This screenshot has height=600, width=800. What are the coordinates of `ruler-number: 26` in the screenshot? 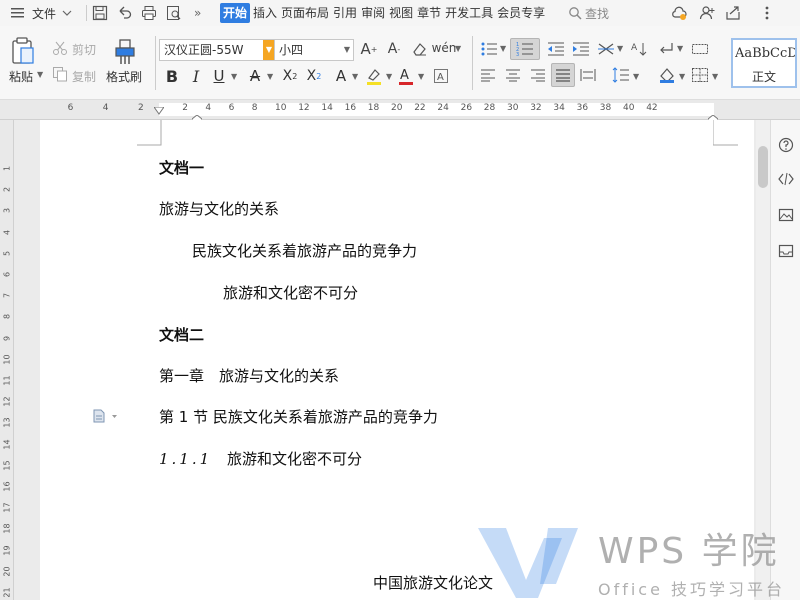 It's located at (466, 108).